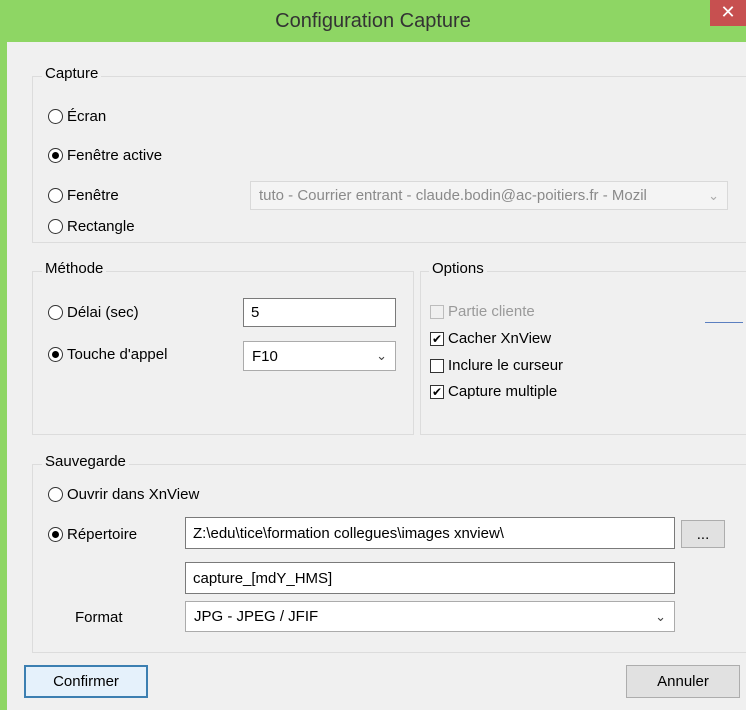  I want to click on checkbox-capture-multiple: ✔ Capture multiple, so click(493, 391).